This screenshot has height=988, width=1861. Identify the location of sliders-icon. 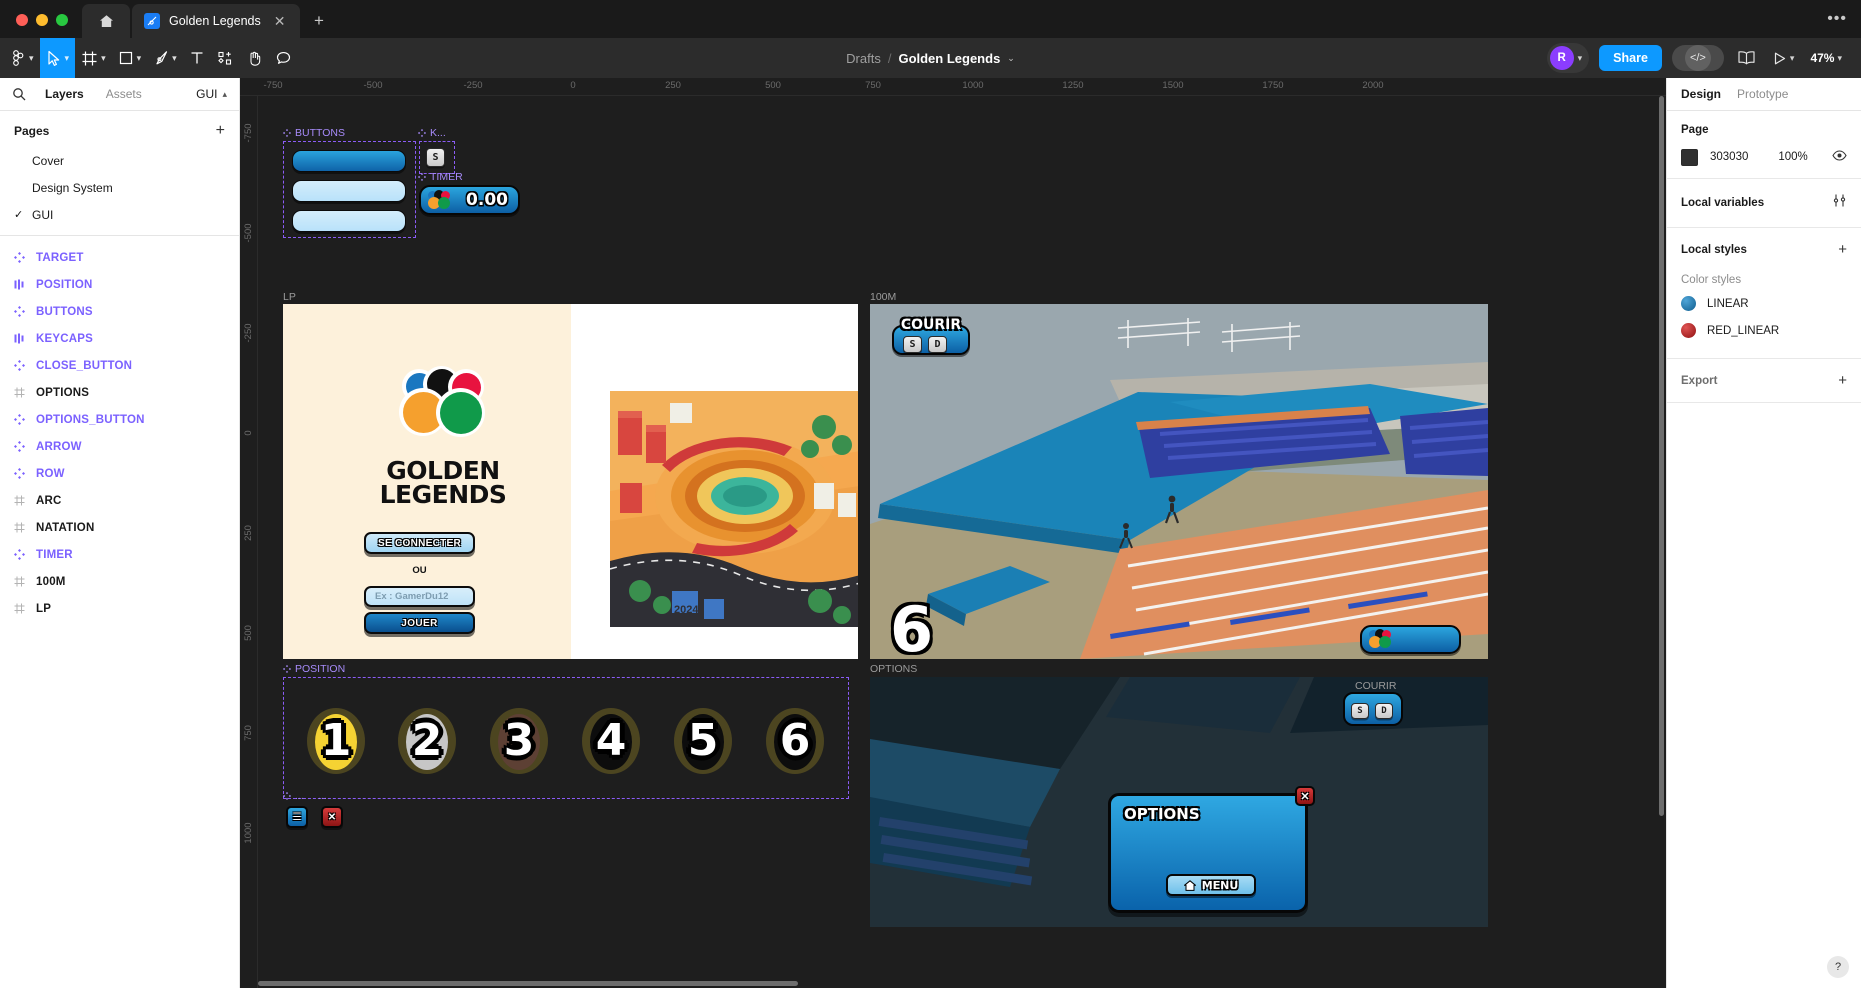
(1839, 203).